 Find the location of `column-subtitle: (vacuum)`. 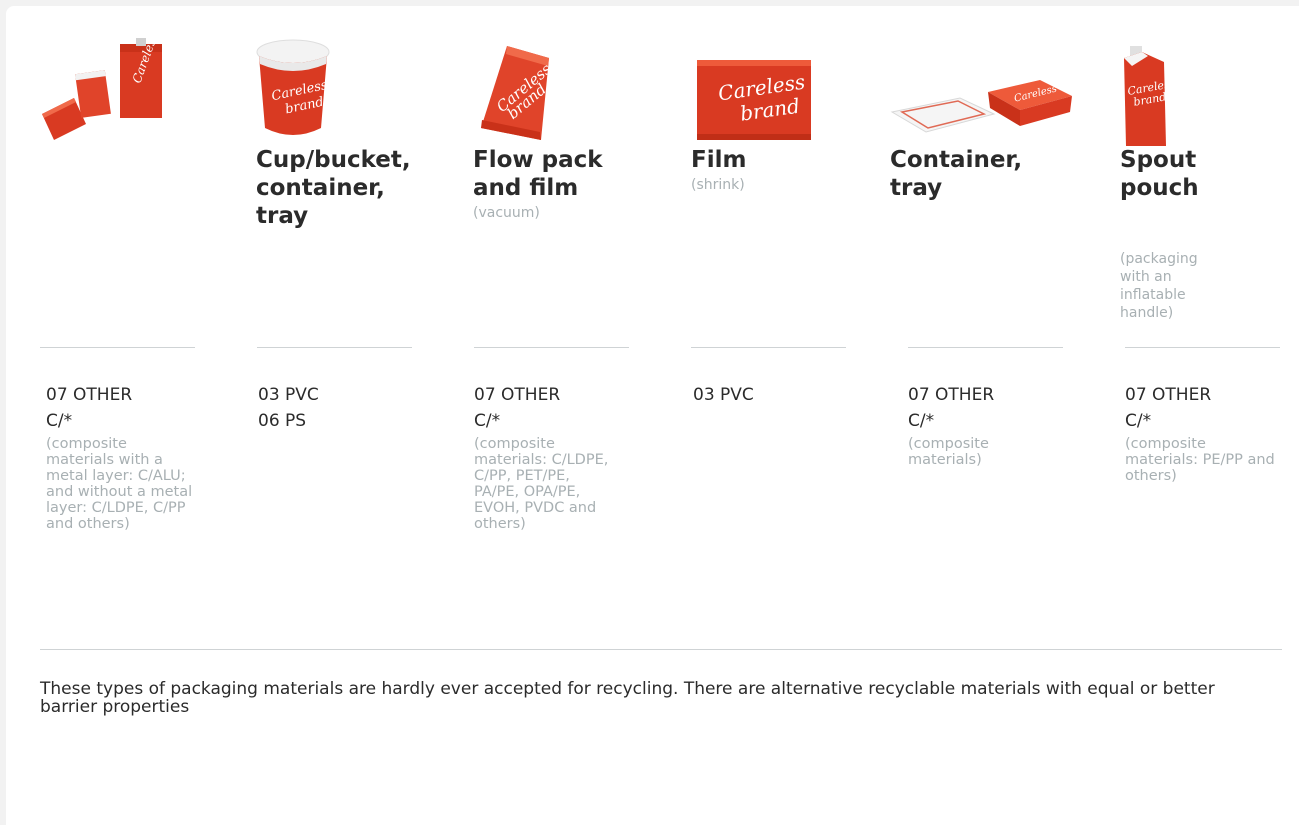

column-subtitle: (vacuum) is located at coordinates (506, 213).